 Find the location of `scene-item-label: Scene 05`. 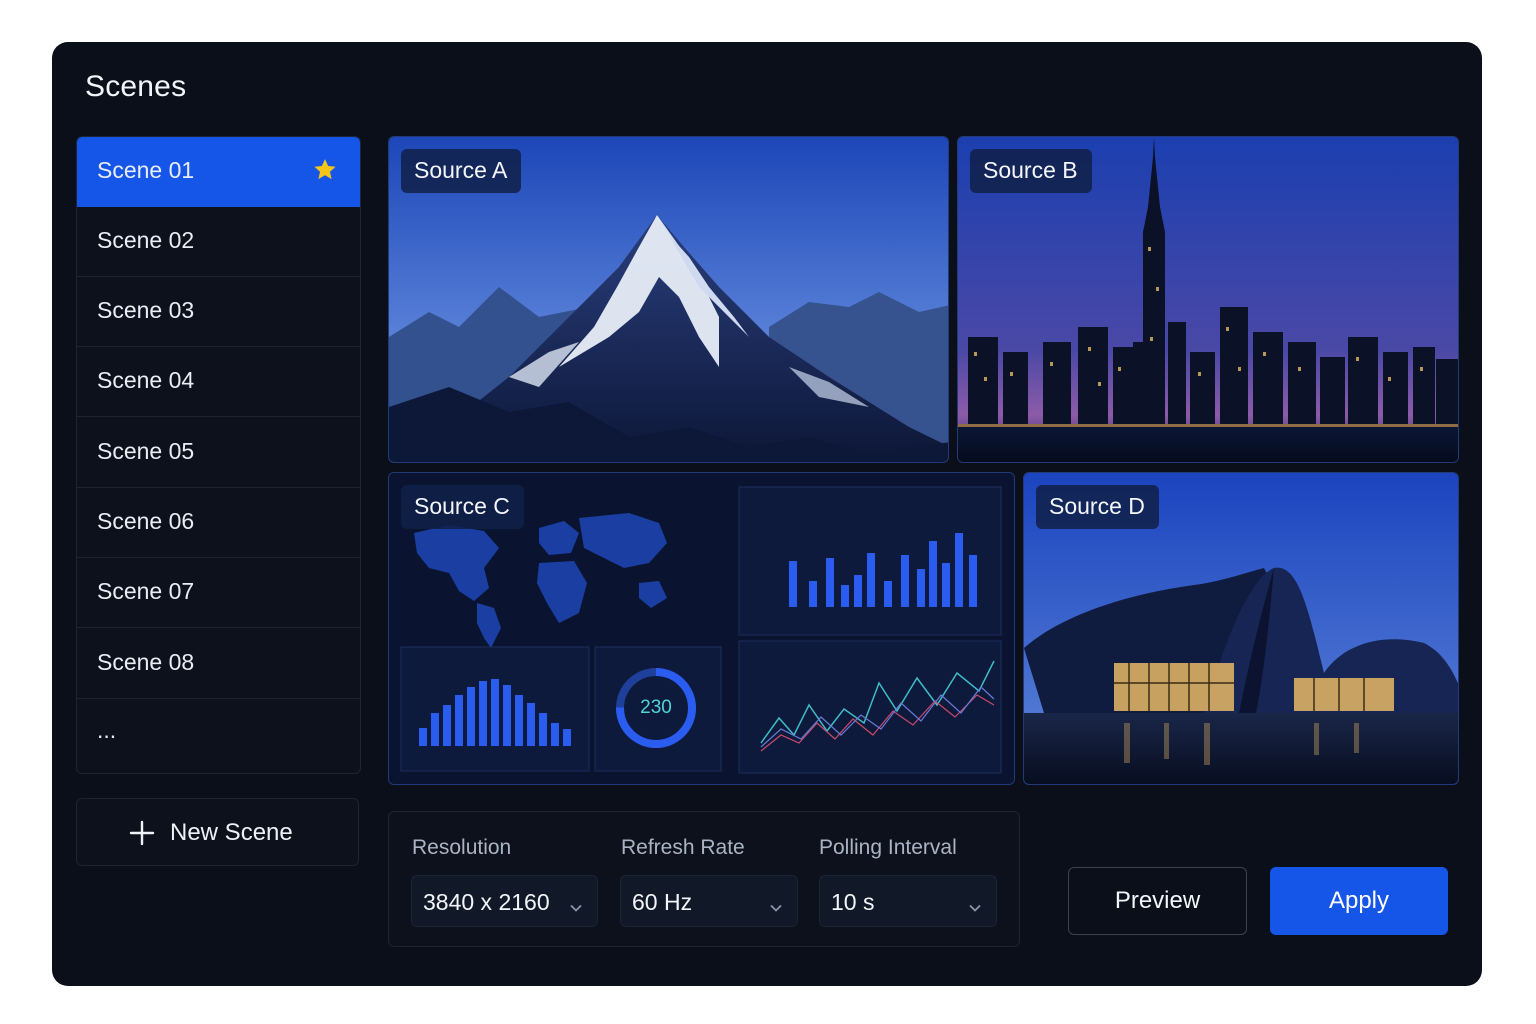

scene-item-label: Scene 05 is located at coordinates (146, 451).